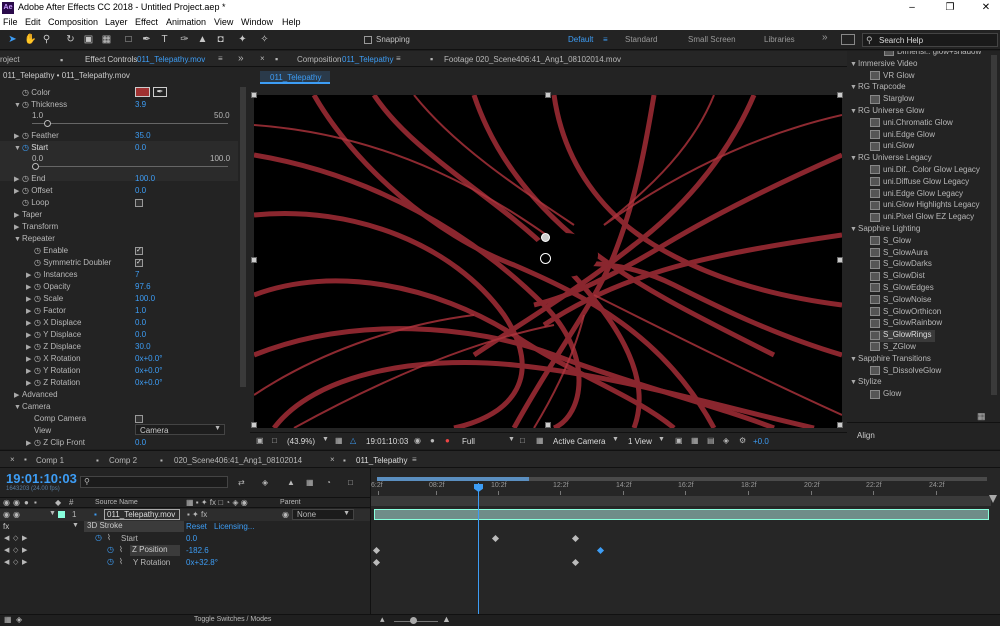 The width and height of the screenshot is (1000, 626). What do you see at coordinates (368, 40) in the screenshot?
I see `snapping-checkbox` at bounding box center [368, 40].